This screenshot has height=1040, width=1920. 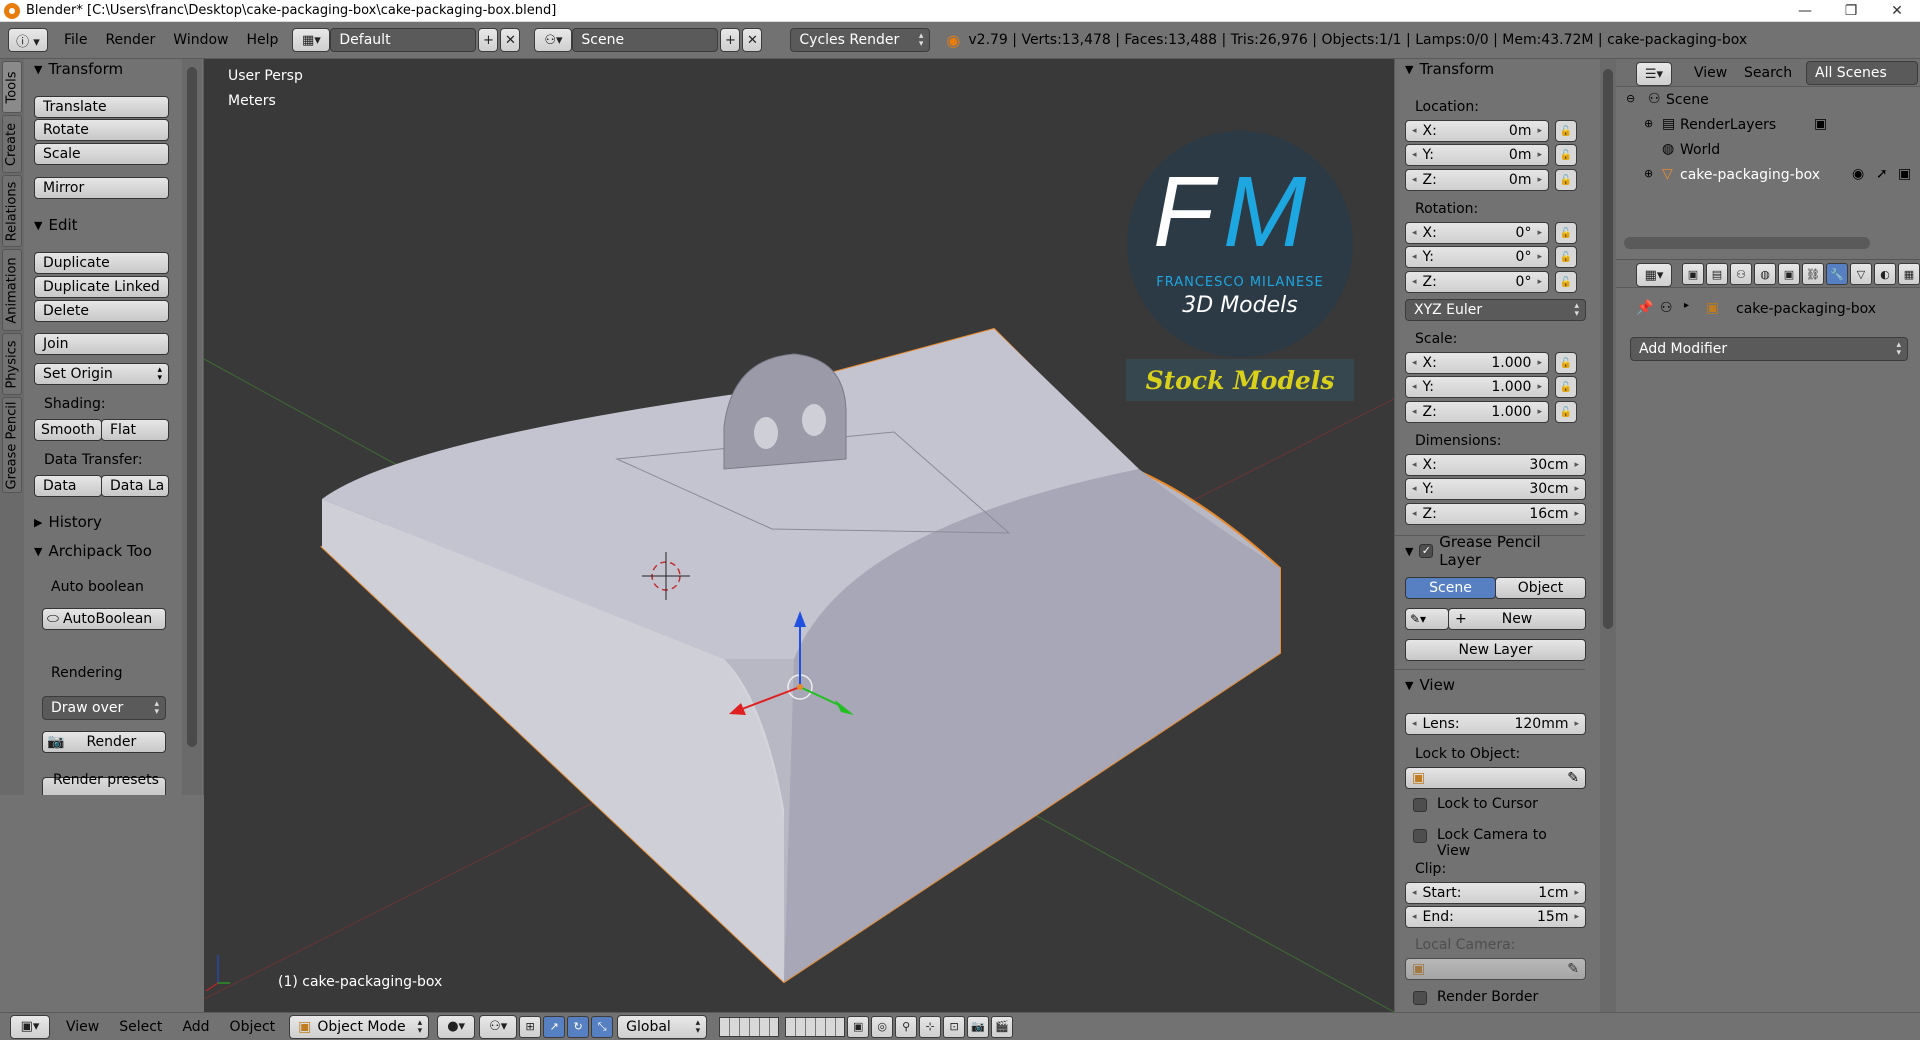 What do you see at coordinates (82, 1027) in the screenshot?
I see `menu-view: View` at bounding box center [82, 1027].